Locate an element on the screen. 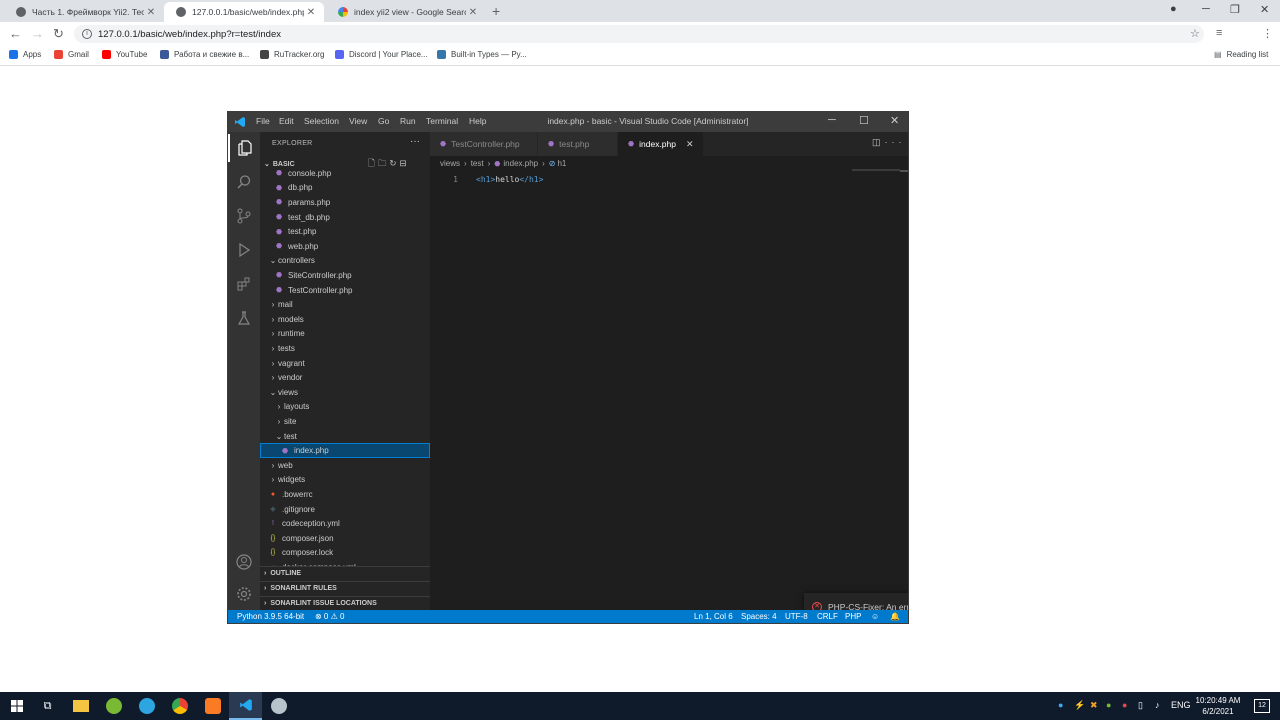 This screenshot has width=1280, height=720. taskbar-file-explorer is located at coordinates (80, 706).